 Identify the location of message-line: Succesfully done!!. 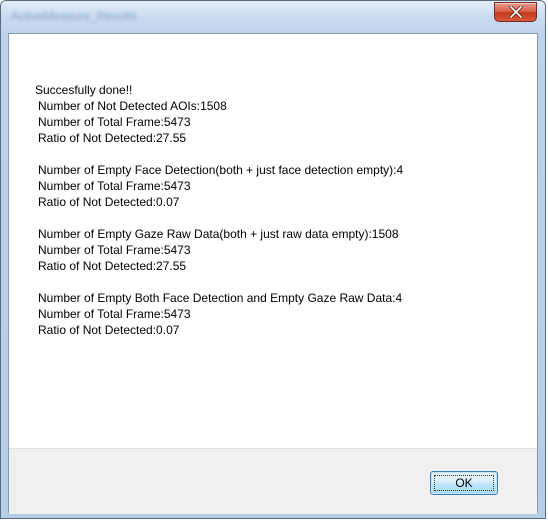
(84, 90).